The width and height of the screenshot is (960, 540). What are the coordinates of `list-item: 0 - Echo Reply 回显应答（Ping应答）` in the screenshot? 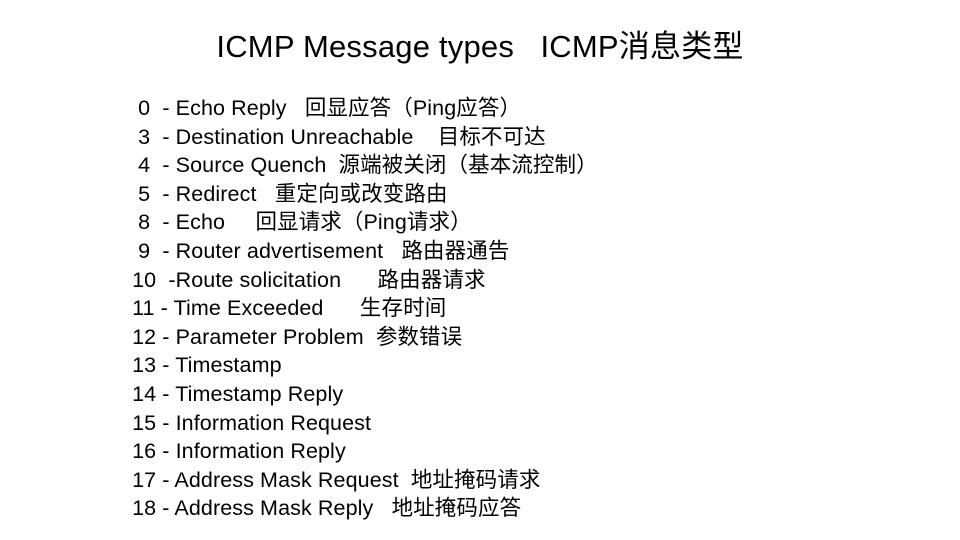 It's located at (324, 108).